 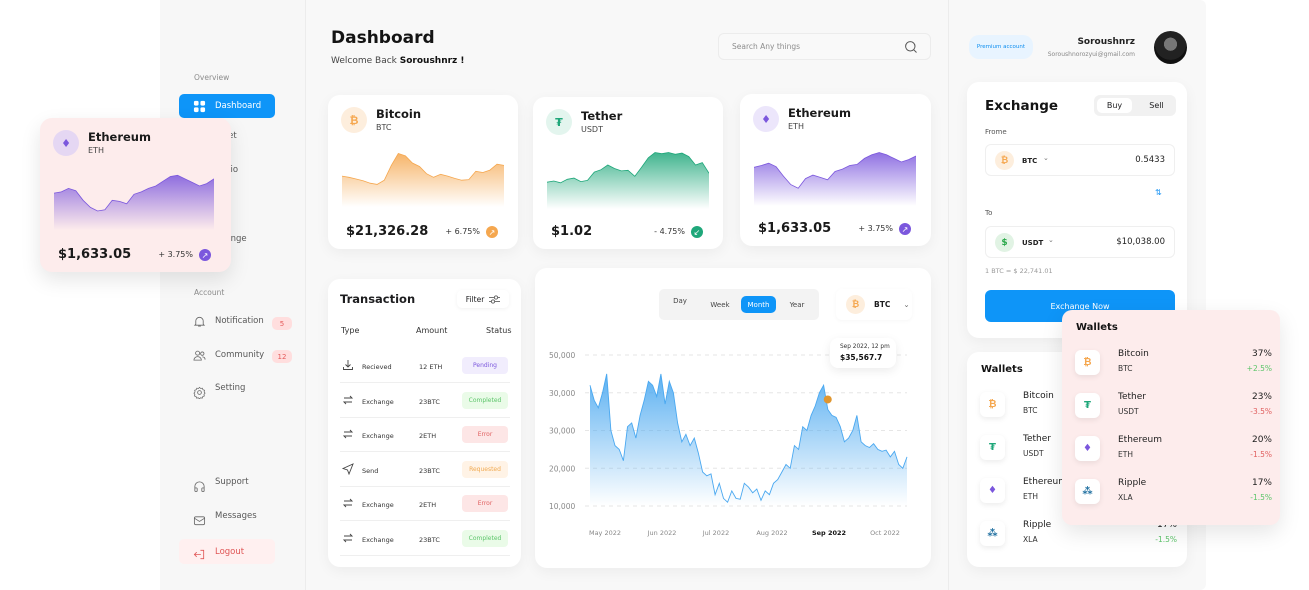 I want to click on wallet-percent: 20%, so click(x=1261, y=440).